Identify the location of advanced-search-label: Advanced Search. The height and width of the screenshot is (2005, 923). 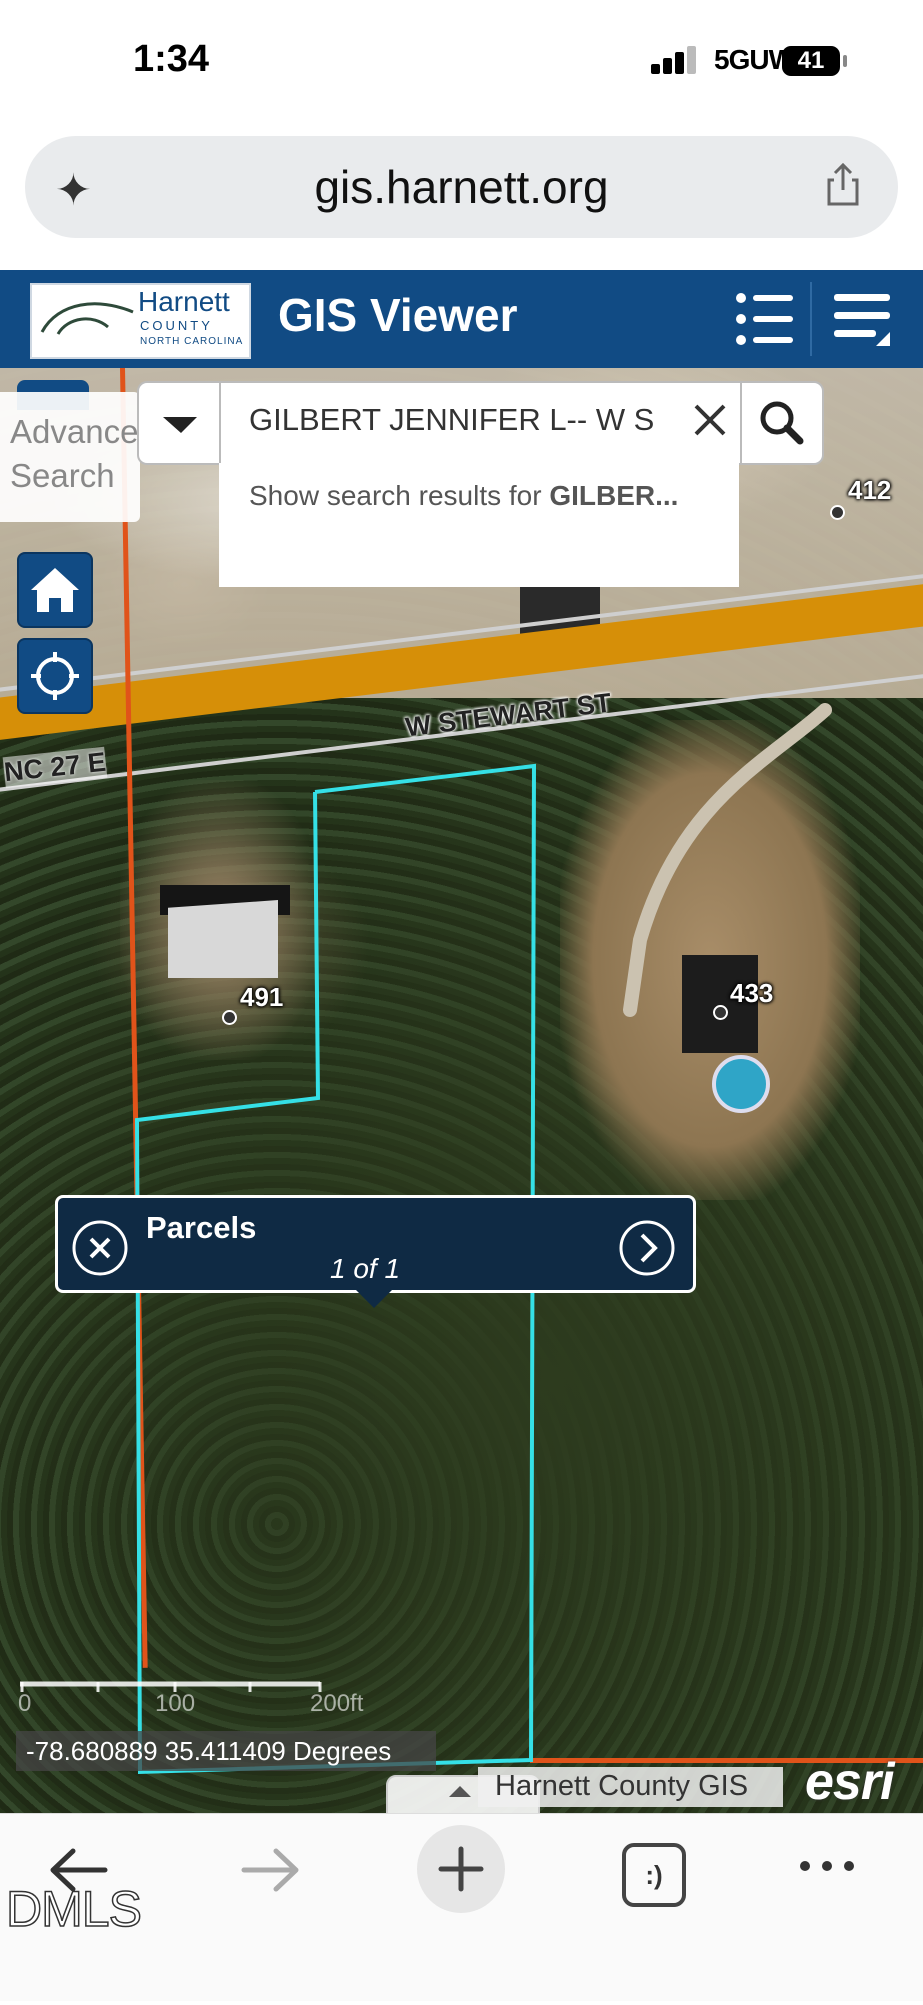
(83, 453).